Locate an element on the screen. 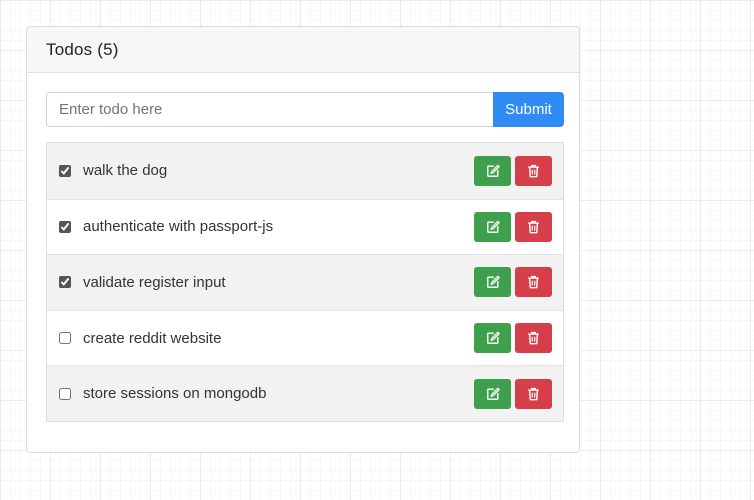 The height and width of the screenshot is (500, 754). page-title: Todos (5) is located at coordinates (82, 49).